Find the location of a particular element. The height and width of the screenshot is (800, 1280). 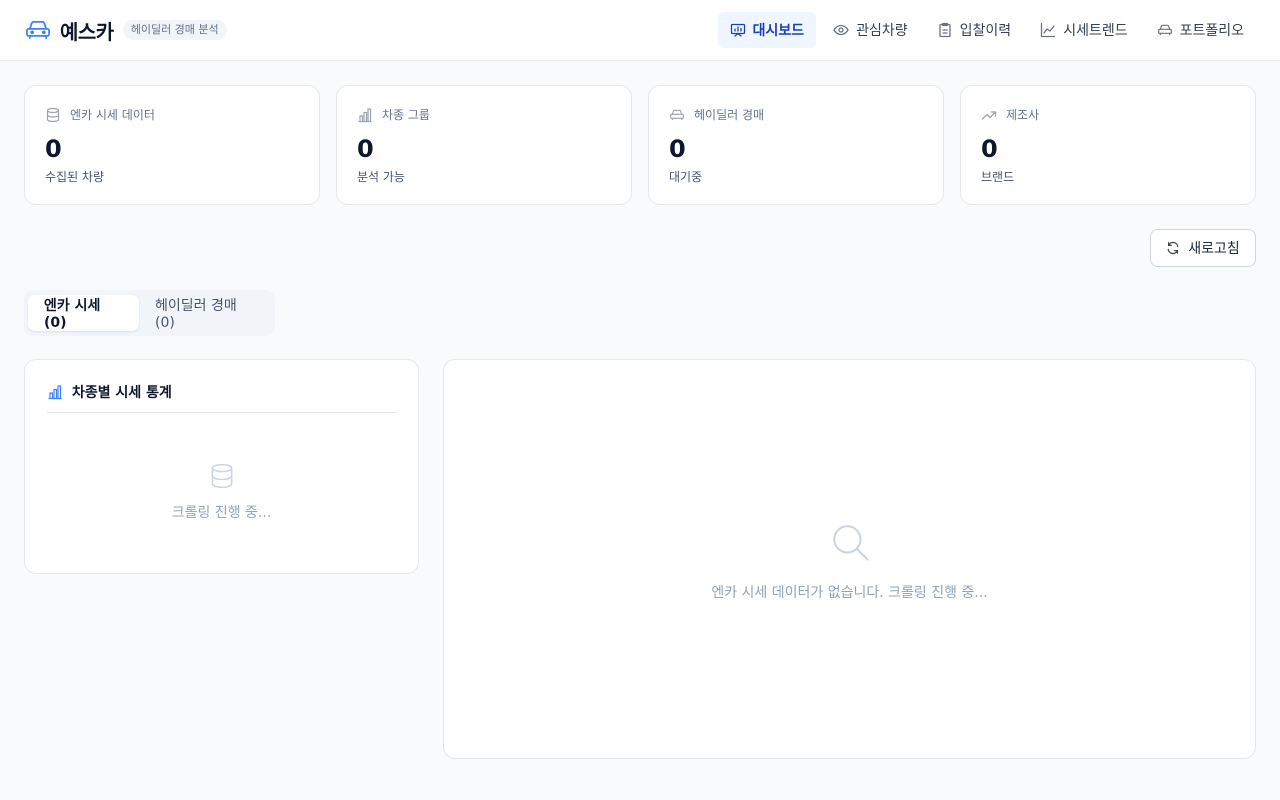

refresh-icon is located at coordinates (1173, 248).